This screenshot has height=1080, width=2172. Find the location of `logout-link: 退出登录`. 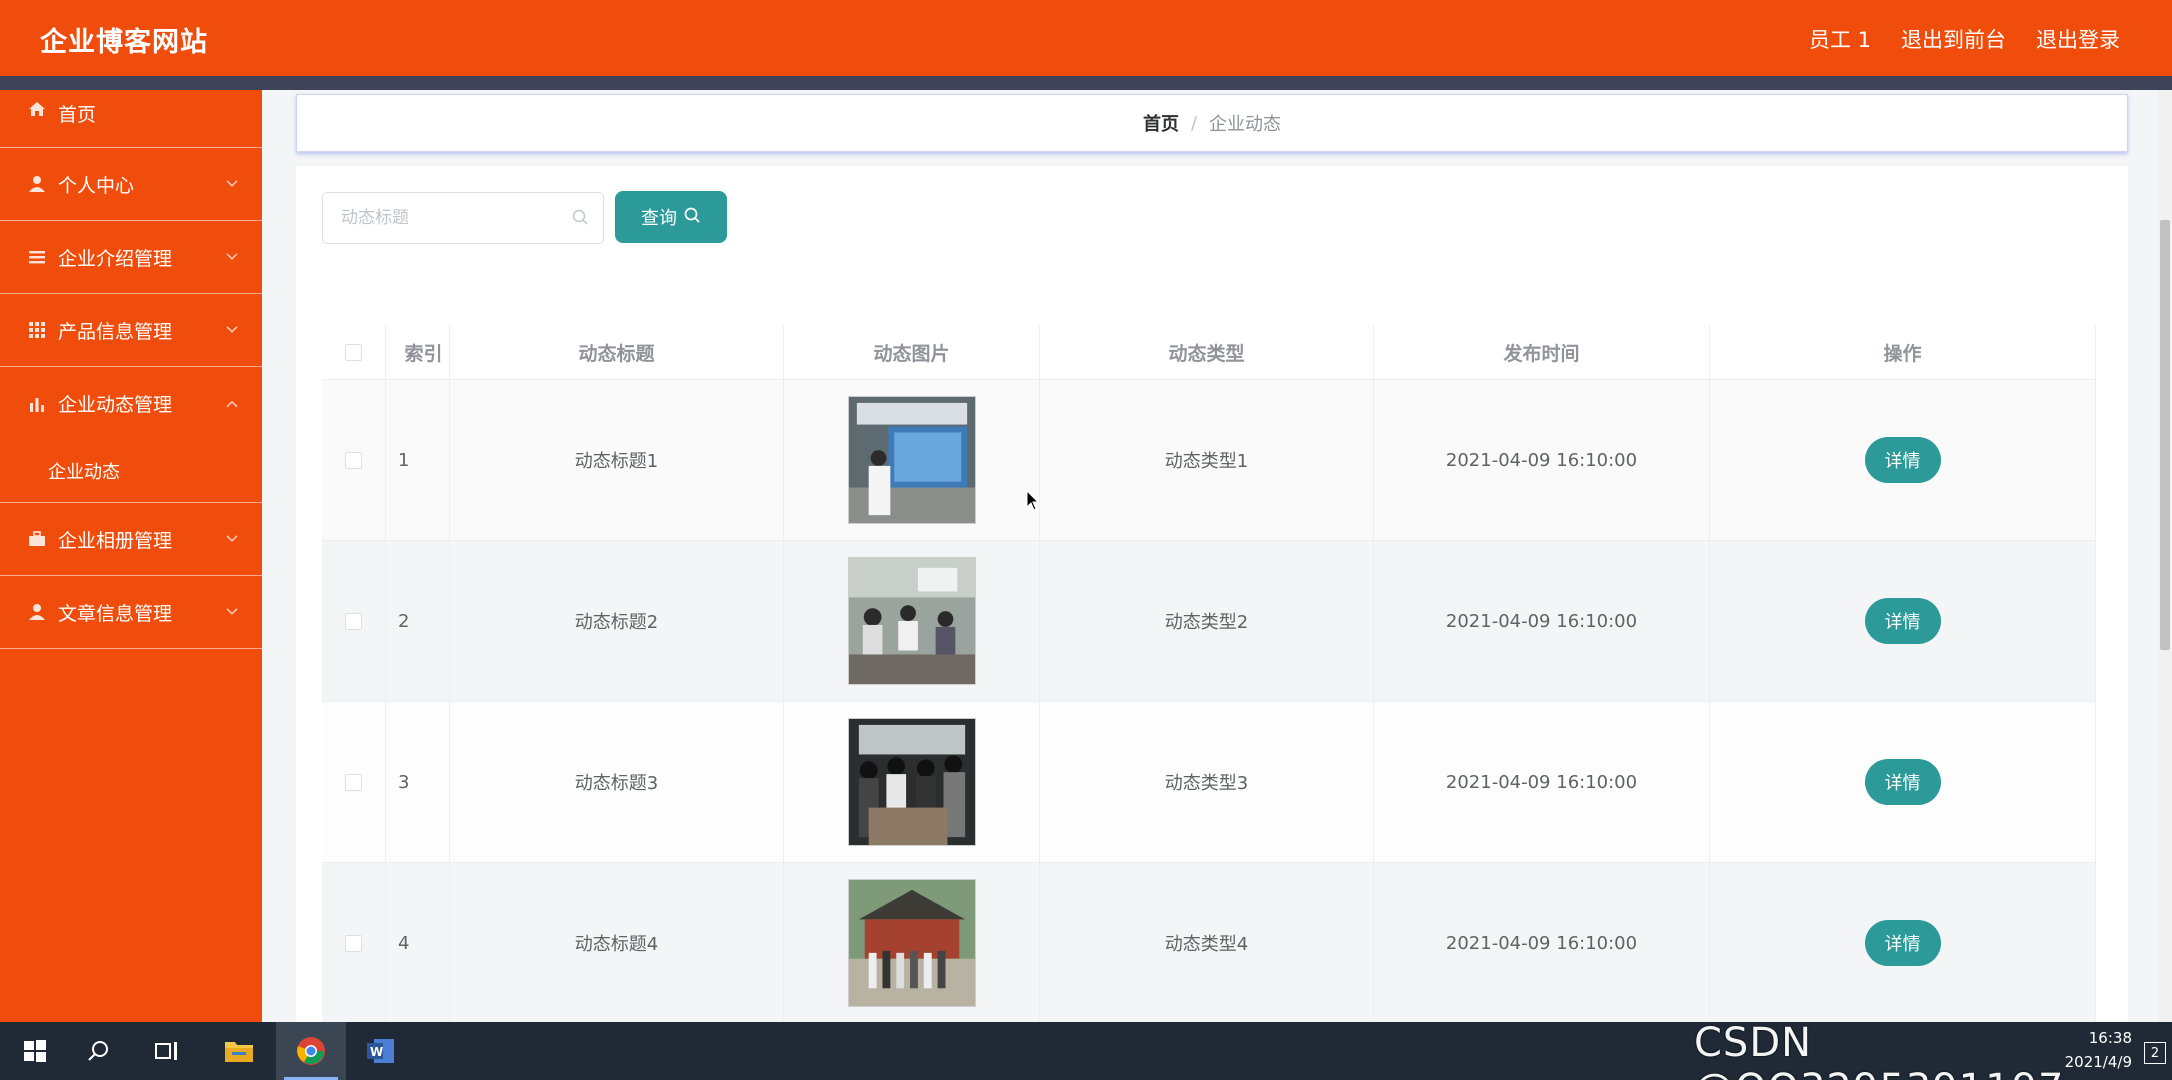

logout-link: 退出登录 is located at coordinates (2078, 39).